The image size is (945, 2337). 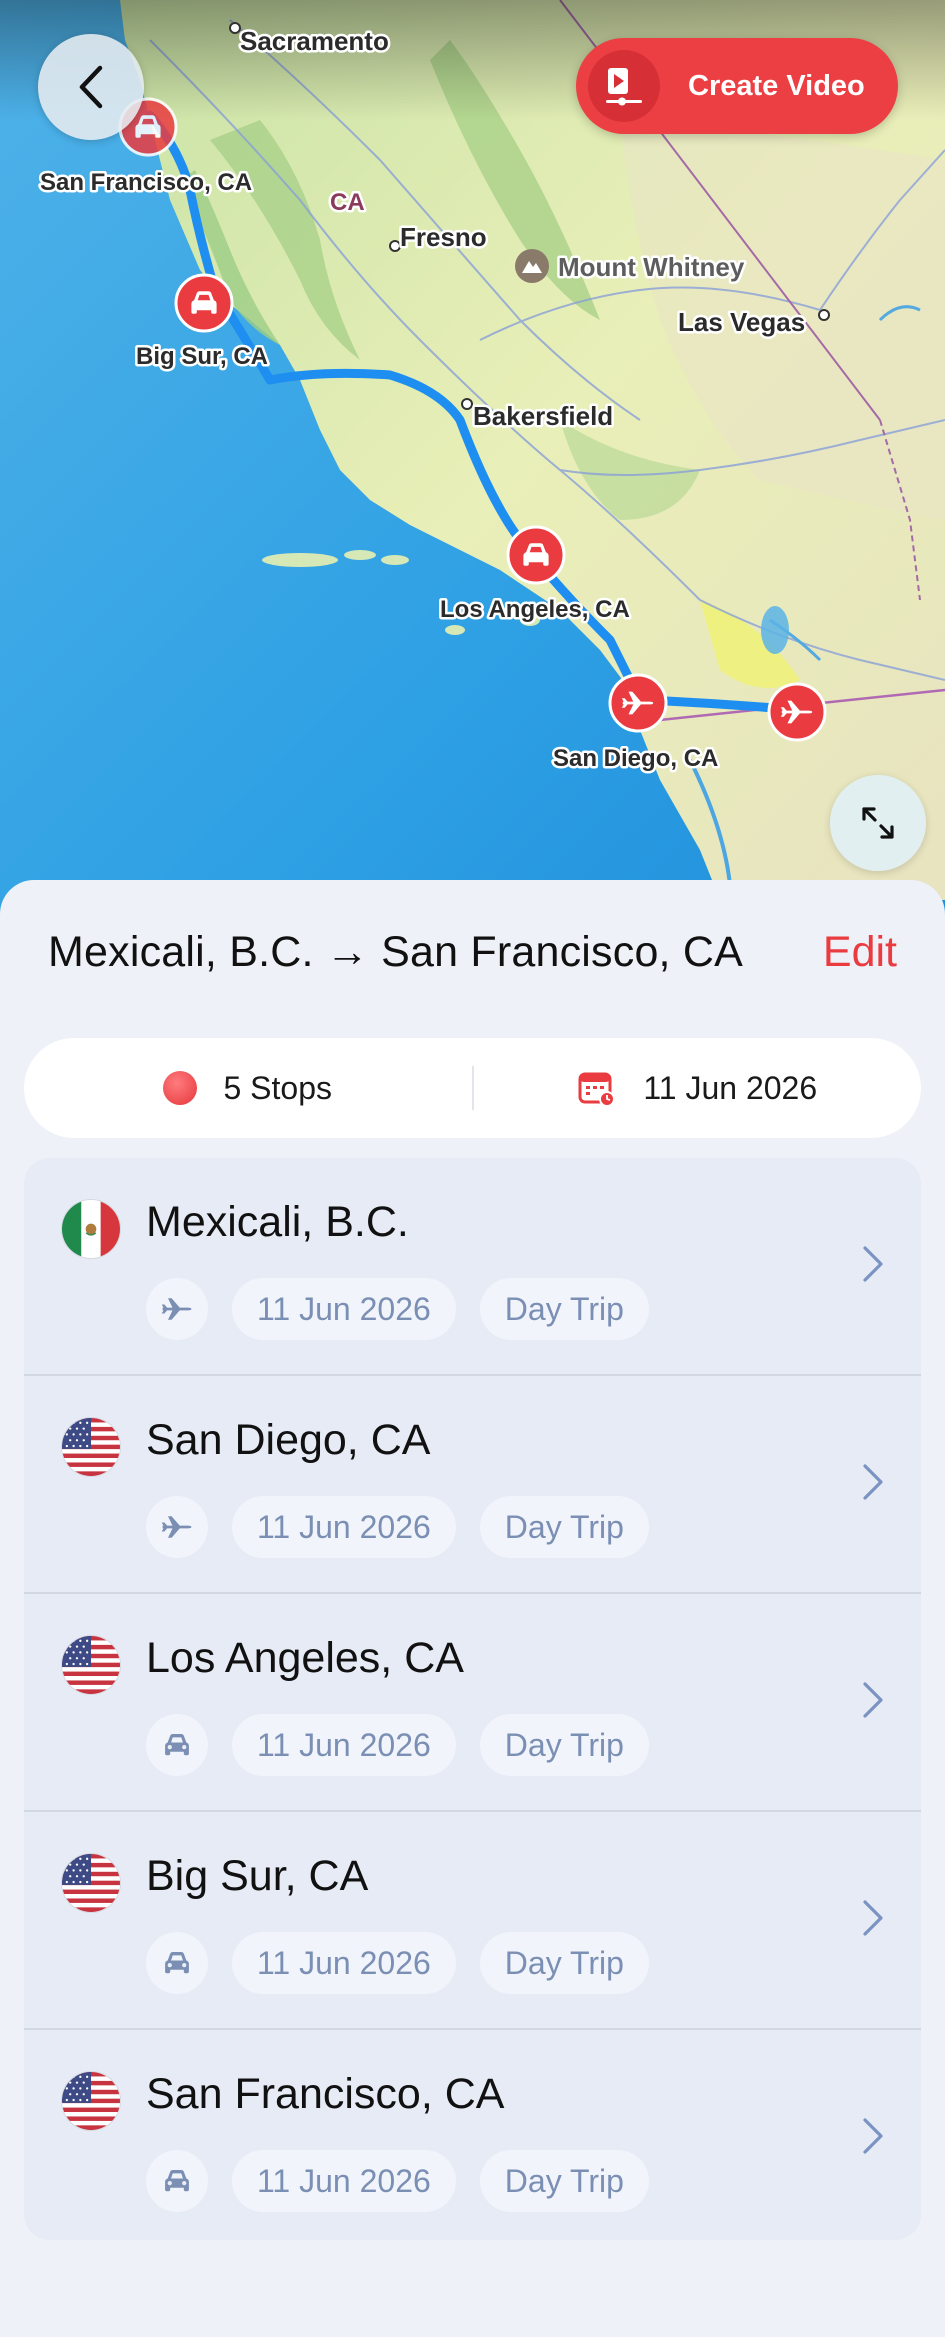 I want to click on chevron-left-icon, so click(x=91, y=87).